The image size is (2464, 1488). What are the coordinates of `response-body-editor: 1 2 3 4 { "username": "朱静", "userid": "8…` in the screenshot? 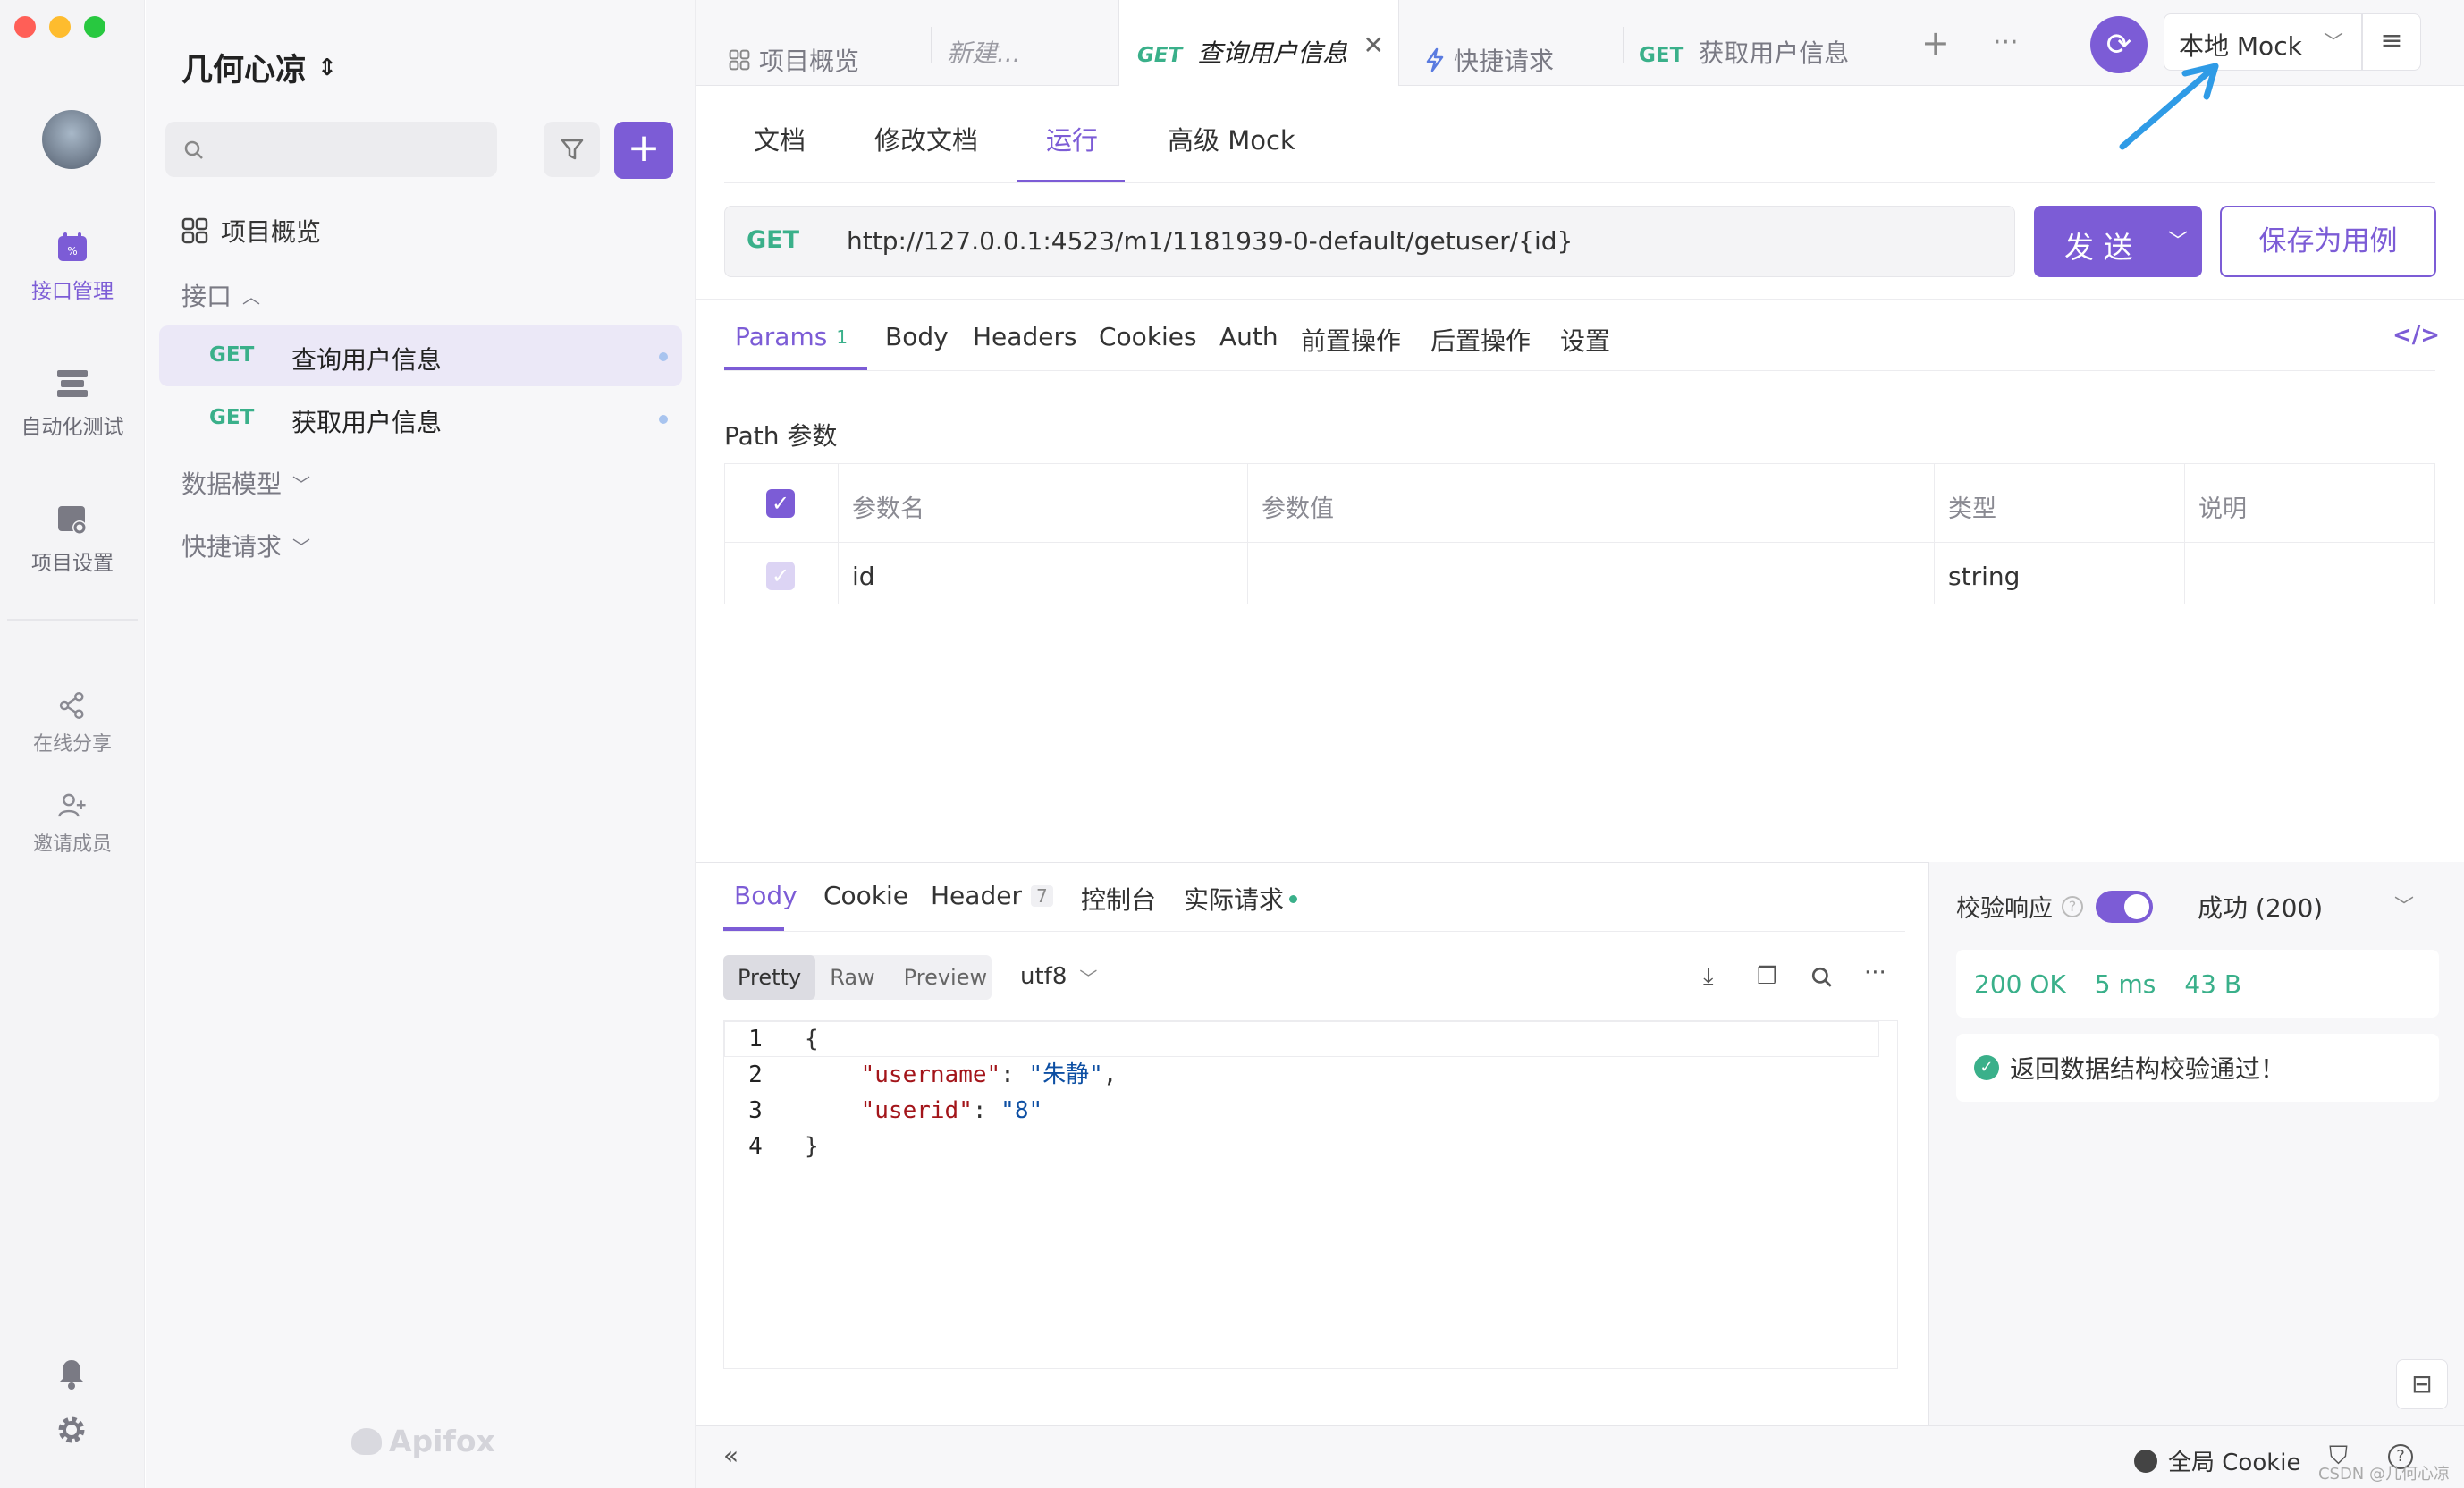 It's located at (1310, 1194).